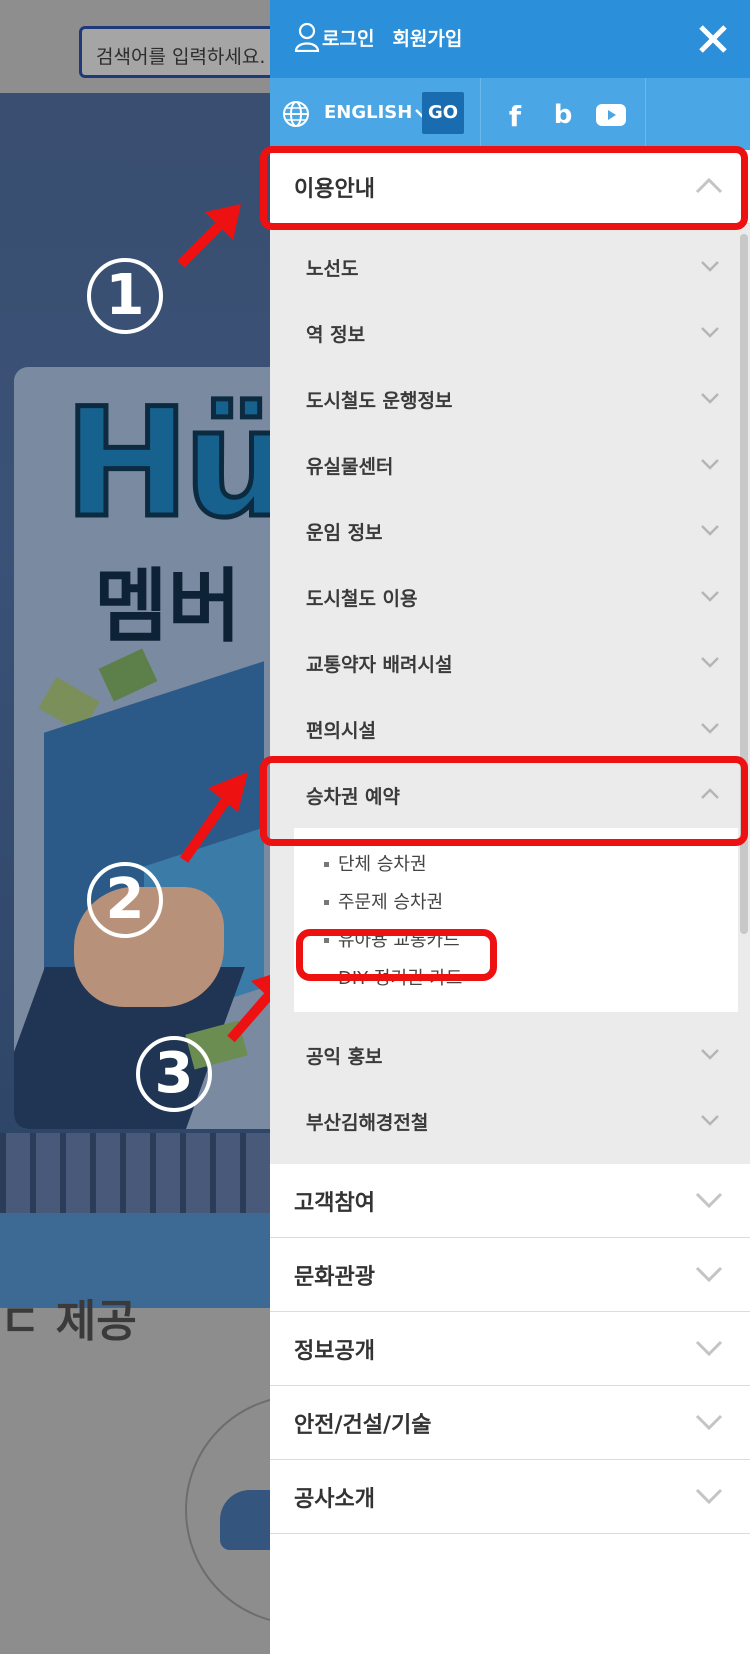 The image size is (750, 1654). Describe the element at coordinates (510, 597) in the screenshot. I see `submenu-item-usage: 도시철도 이용` at that location.